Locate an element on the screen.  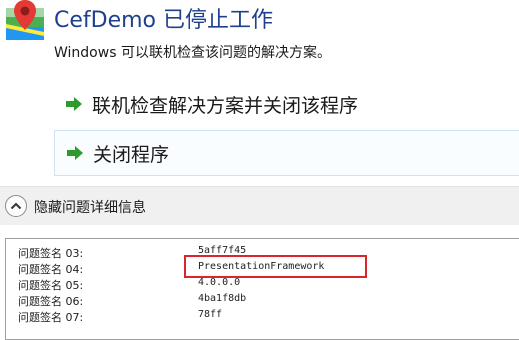
check-online-label: 联机检查解决方案并关闭该程序 is located at coordinates (225, 105).